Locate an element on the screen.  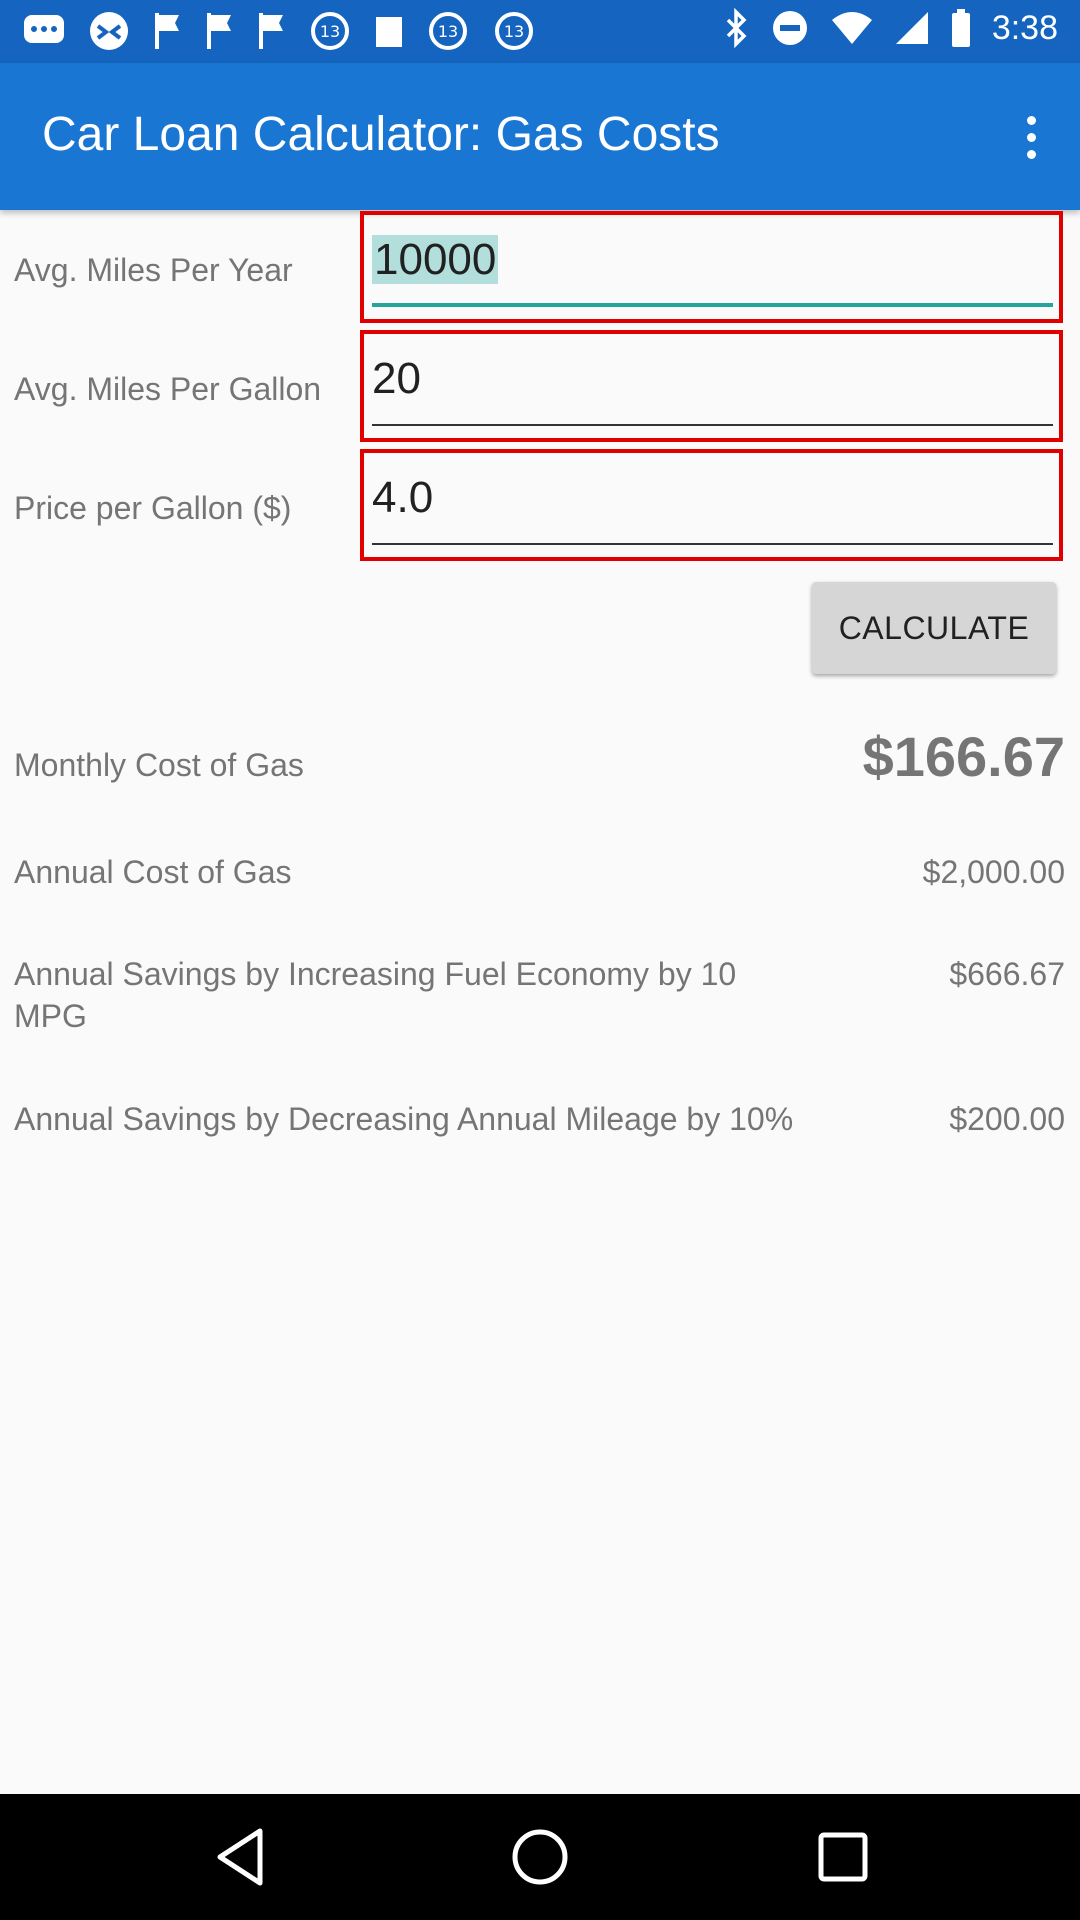
page-title: Car Loan Calculator: Gas Costs is located at coordinates (381, 134).